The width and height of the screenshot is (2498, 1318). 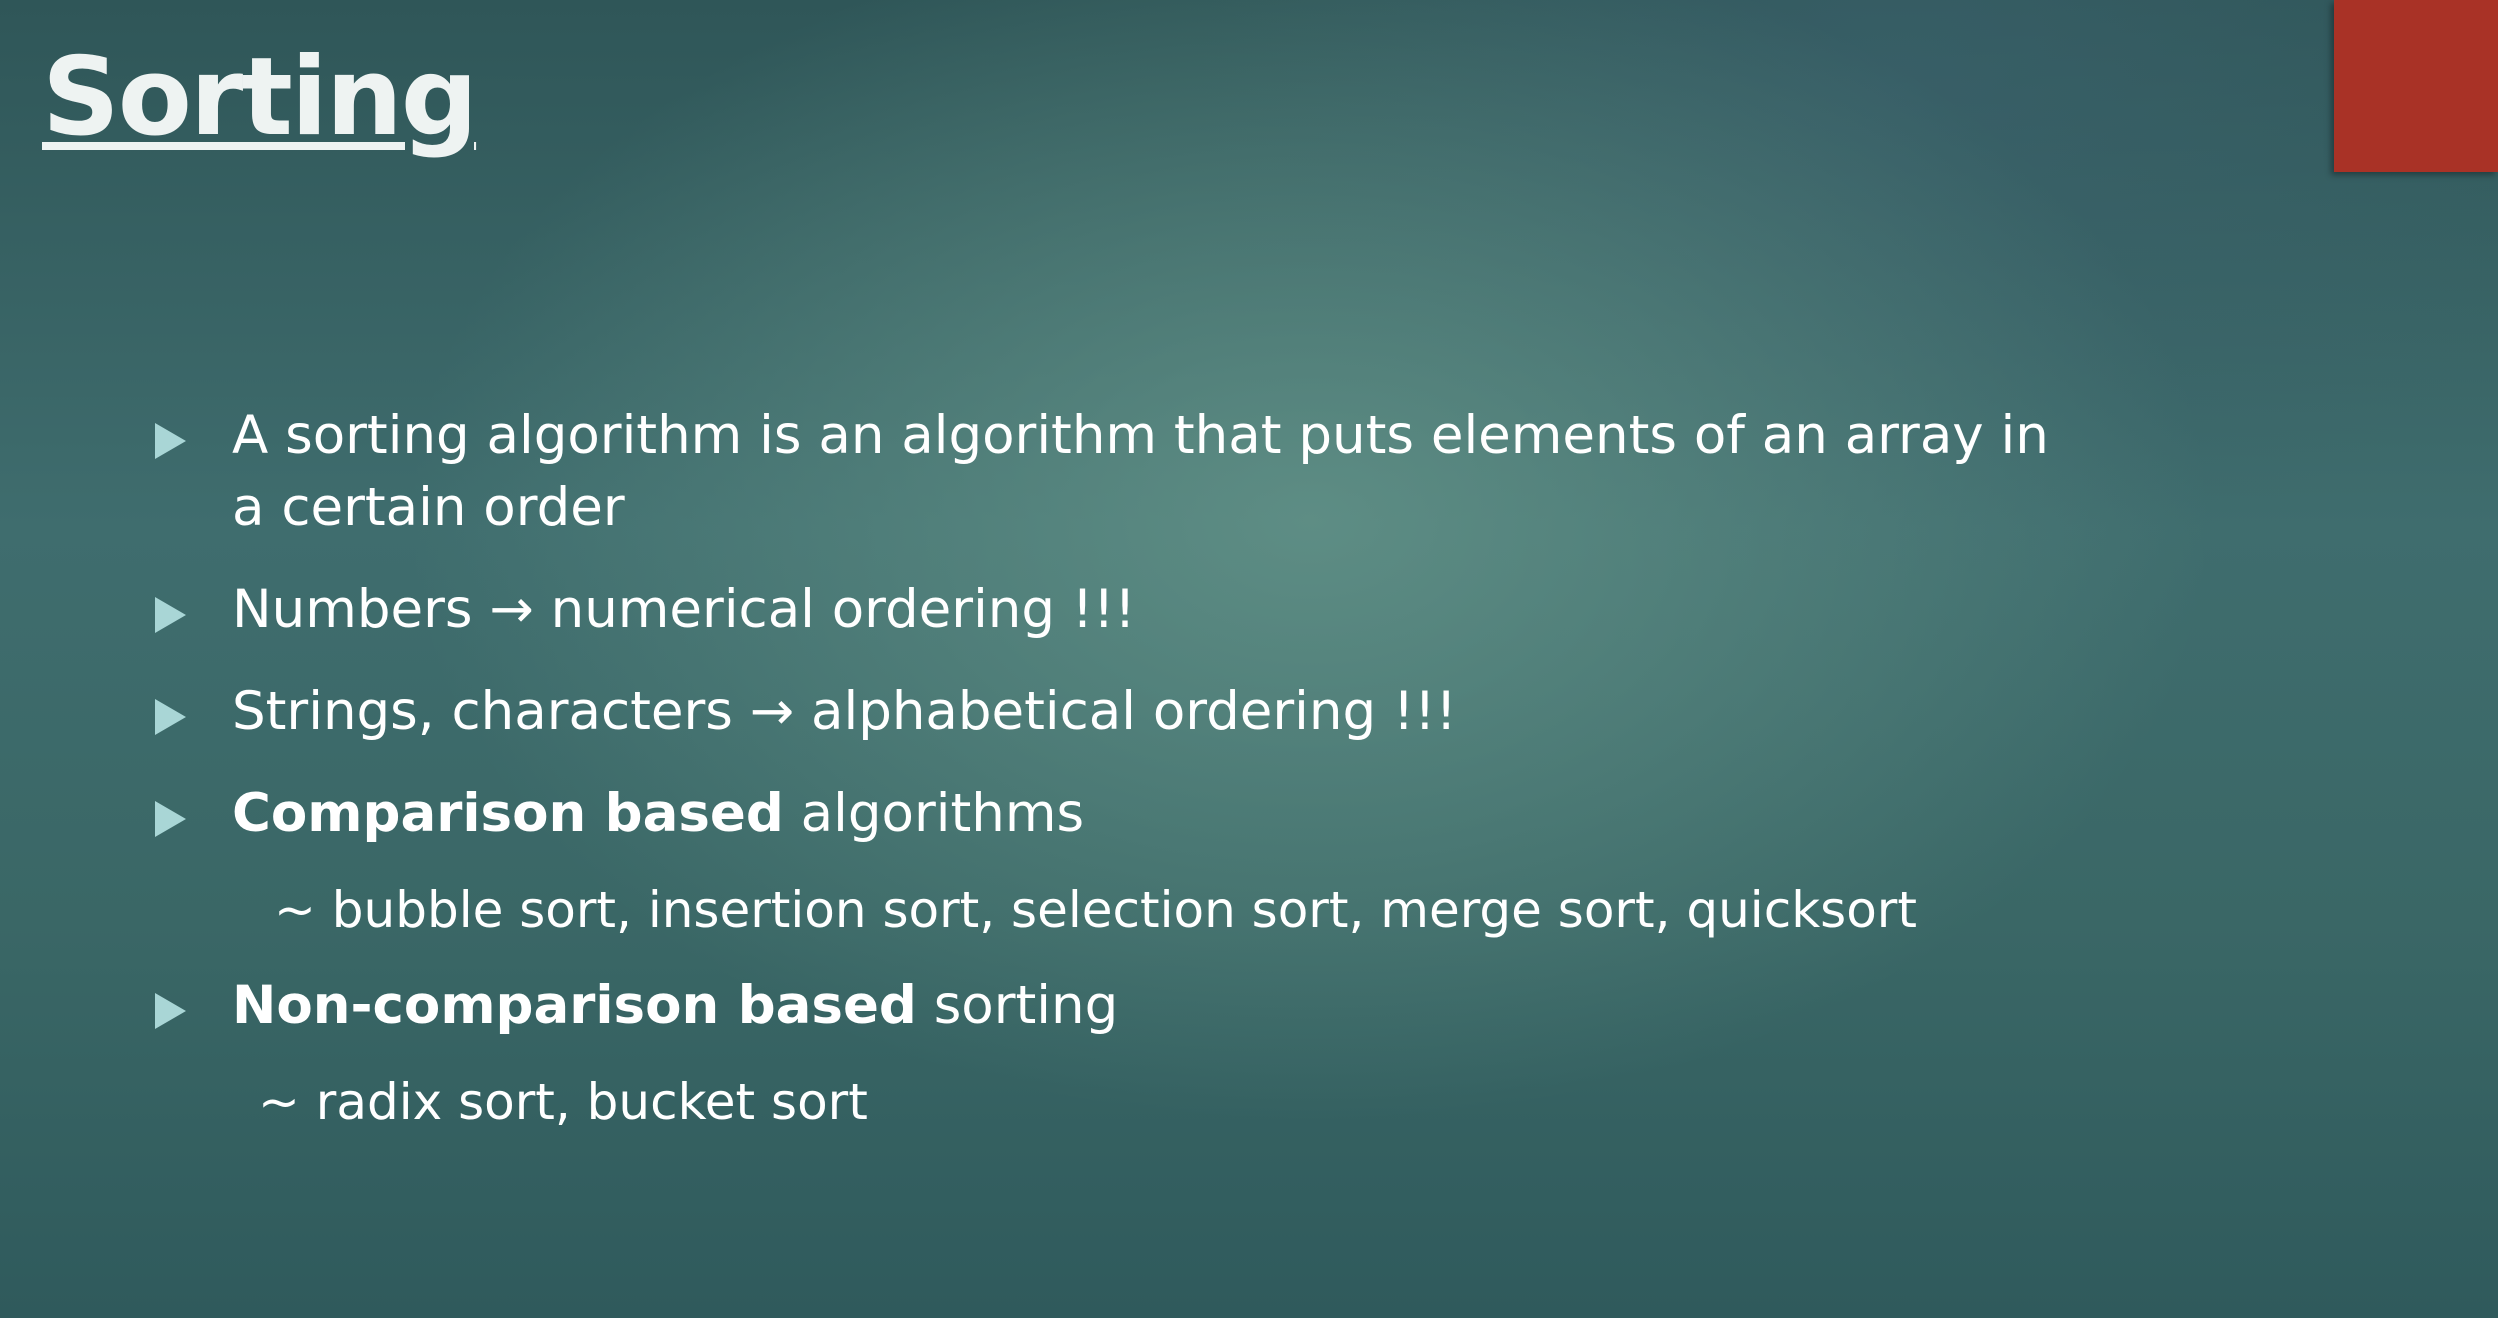 I want to click on bullet-text: Numbers → numerical ordering !!!, so click(x=684, y=609).